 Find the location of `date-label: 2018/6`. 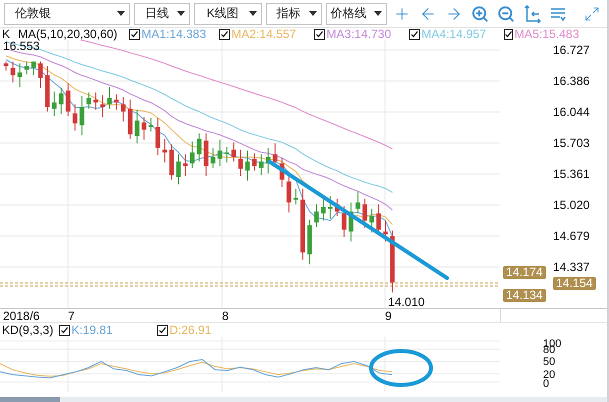

date-label: 2018/6 is located at coordinates (21, 316).